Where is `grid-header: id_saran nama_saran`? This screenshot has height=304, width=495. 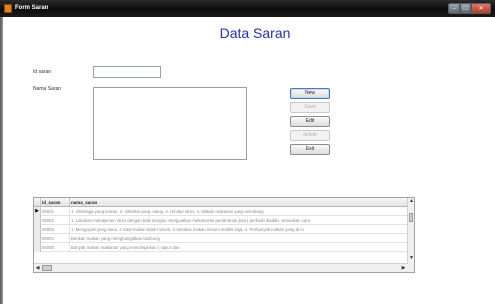 grid-header: id_saran nama_saran is located at coordinates (221, 202).